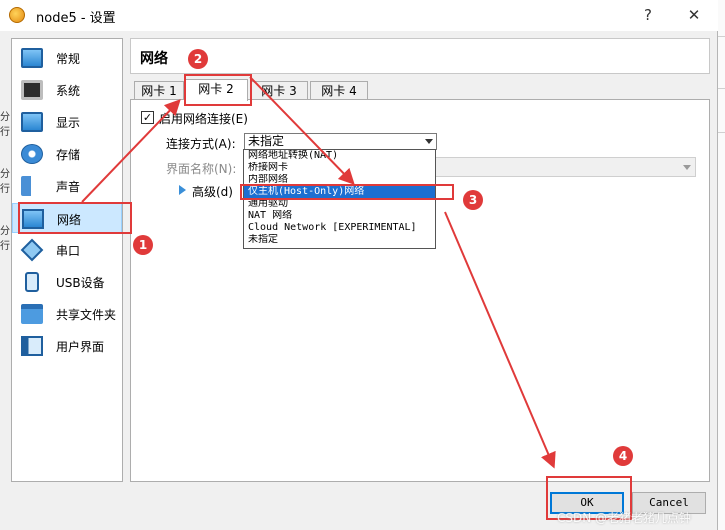 The width and height of the screenshot is (725, 530). Describe the element at coordinates (624, 518) in the screenshot. I see `watermark: CSDN @老猪老猪几点钟` at that location.